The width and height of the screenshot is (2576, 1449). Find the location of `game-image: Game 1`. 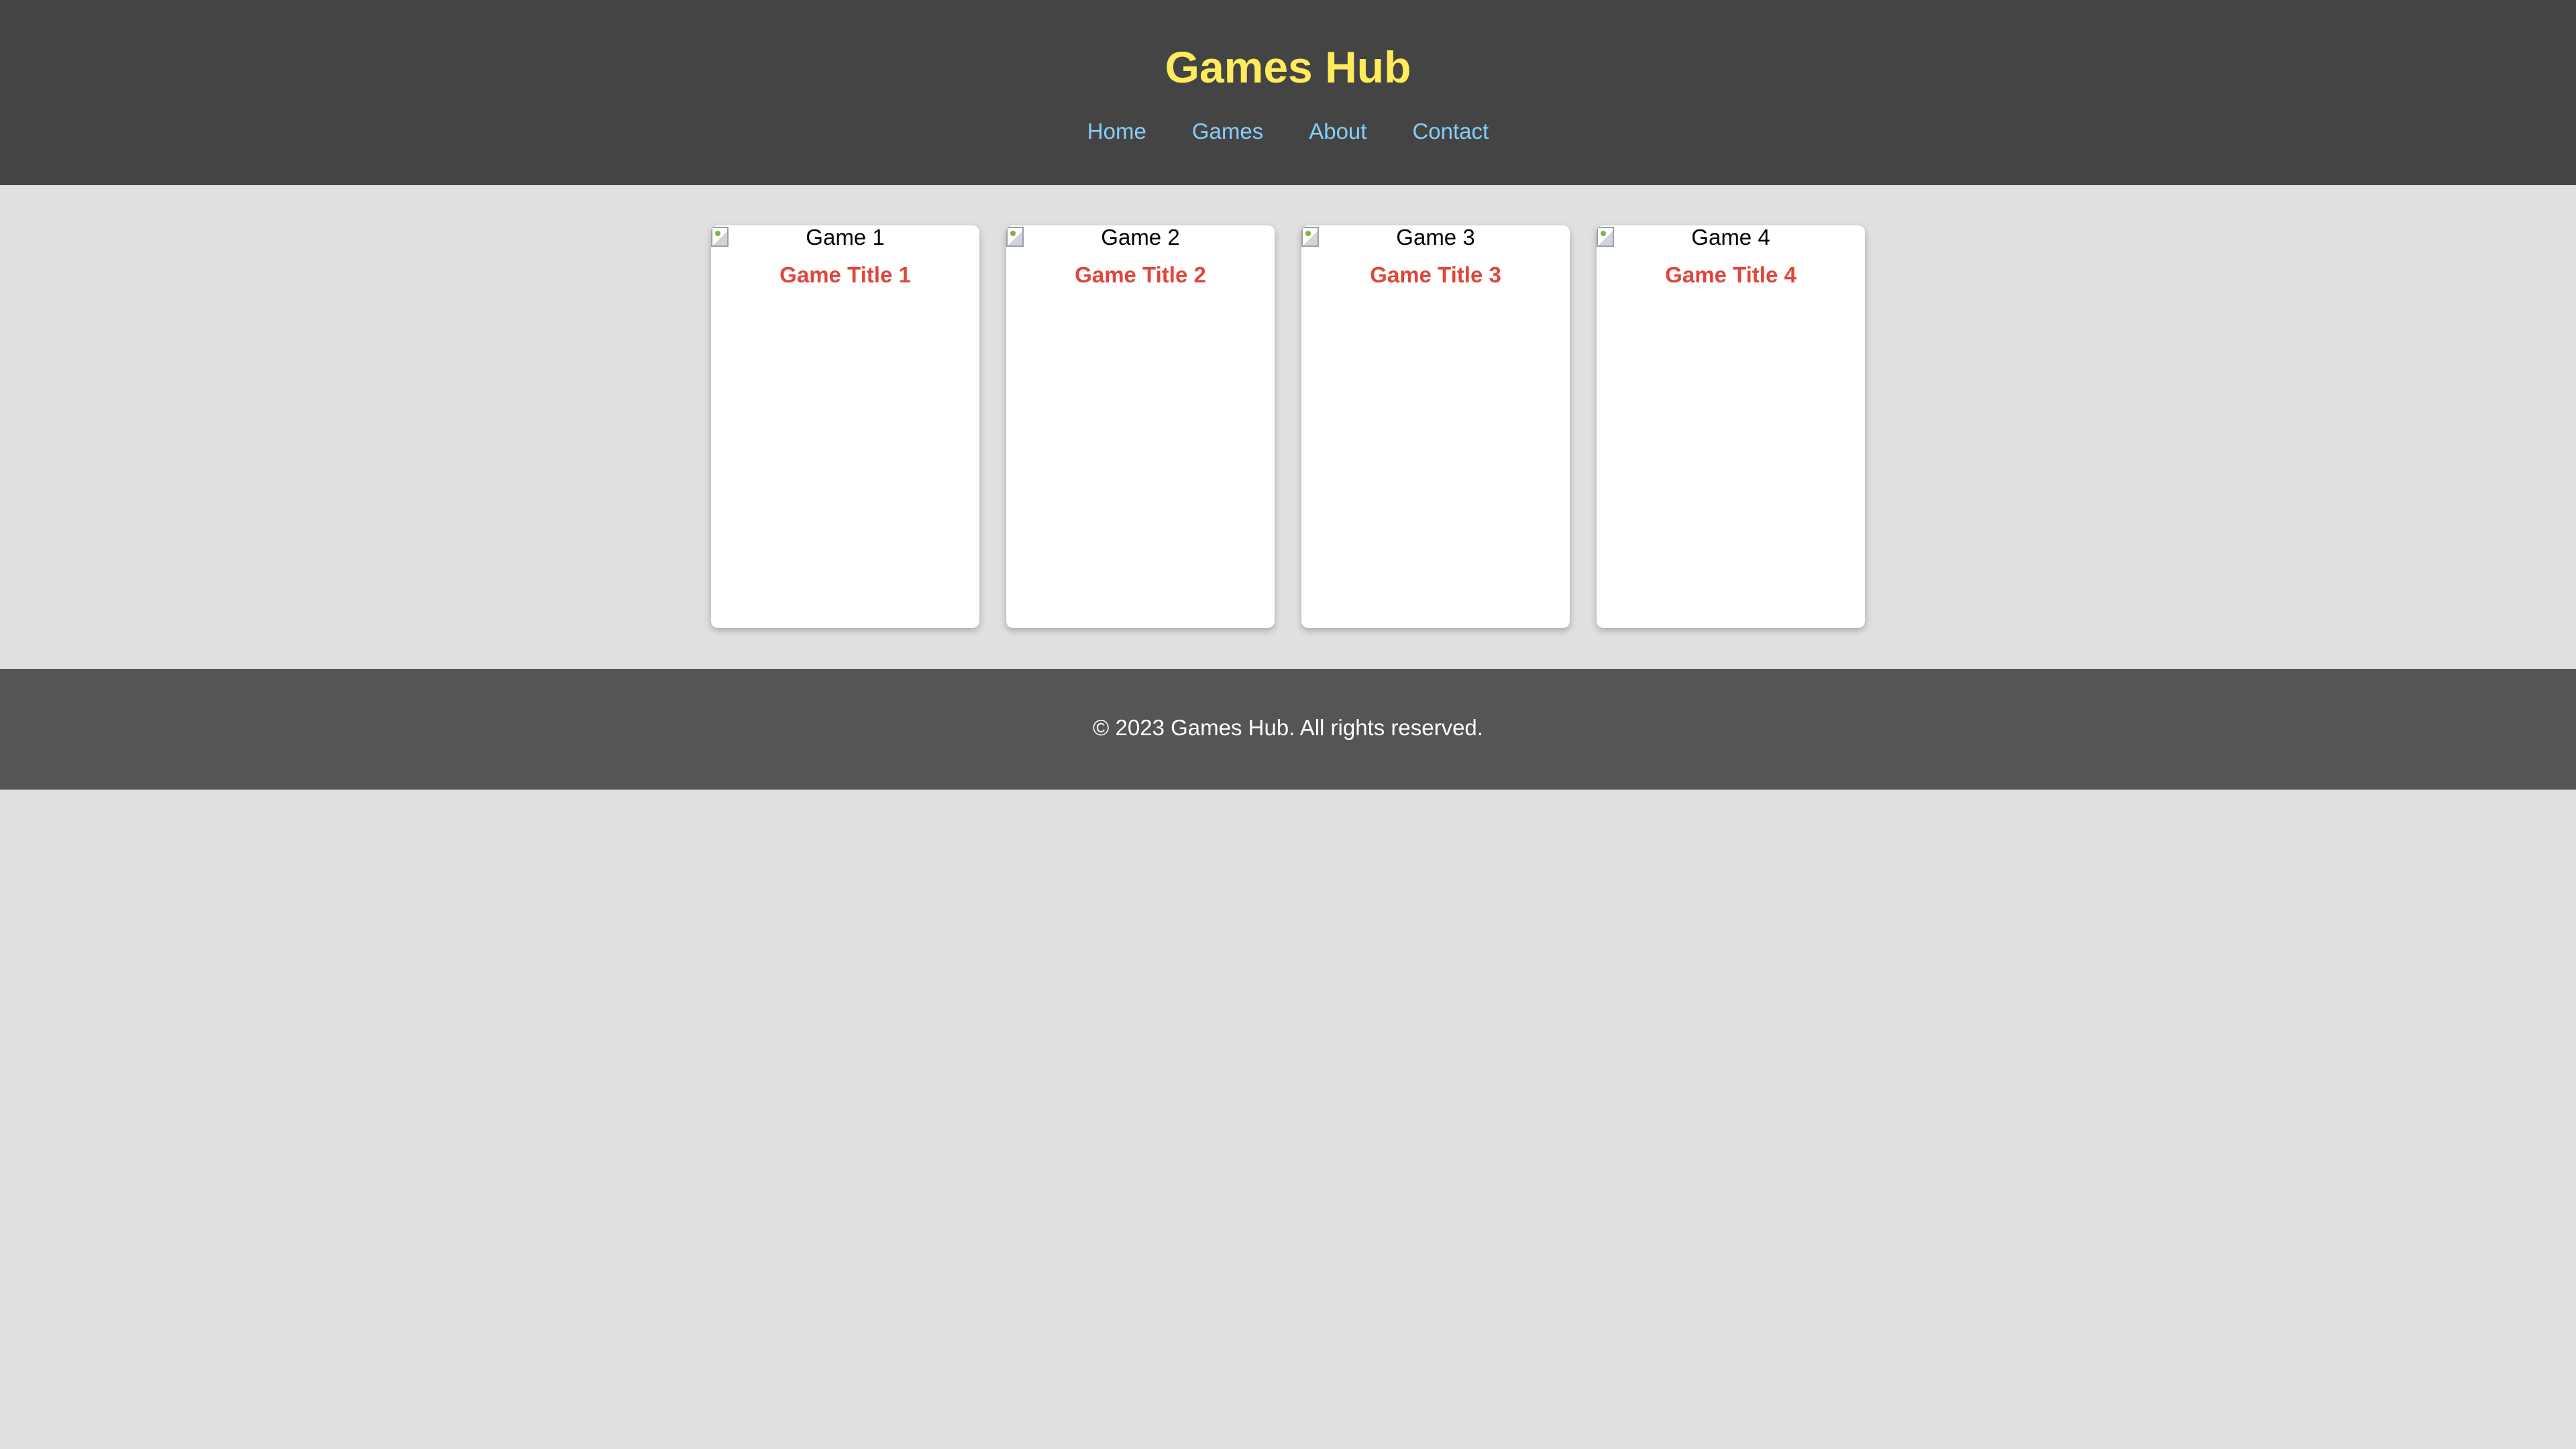

game-image: Game 1 is located at coordinates (845, 237).